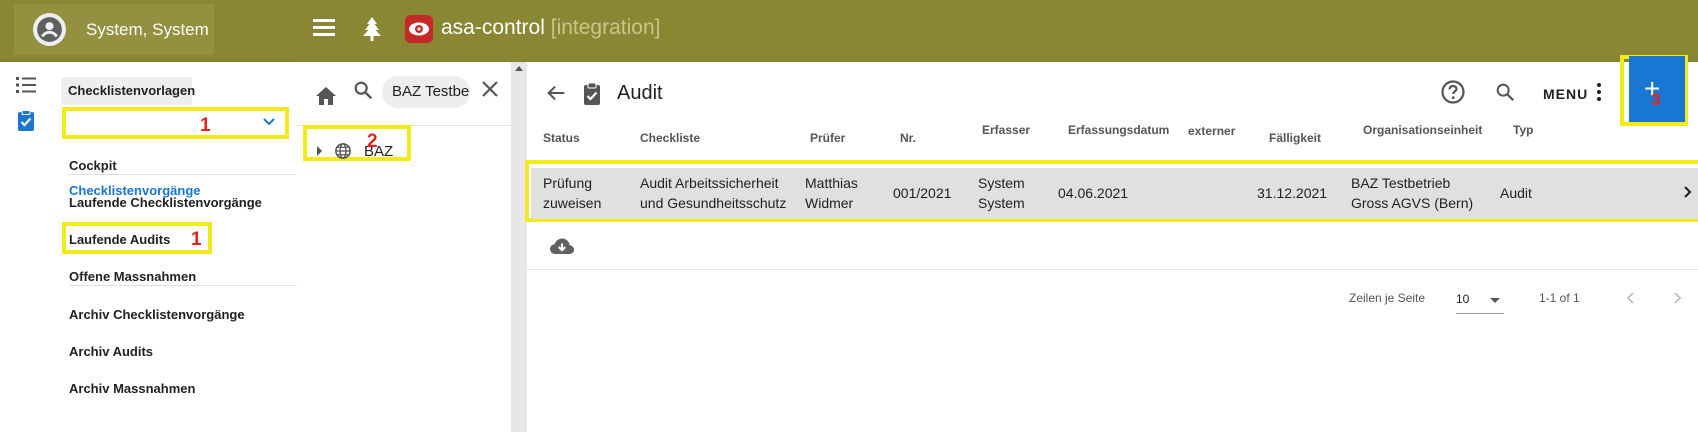  I want to click on sidebar-item-checklistenvorlagen: Checklistenvorlagen, so click(128, 91).